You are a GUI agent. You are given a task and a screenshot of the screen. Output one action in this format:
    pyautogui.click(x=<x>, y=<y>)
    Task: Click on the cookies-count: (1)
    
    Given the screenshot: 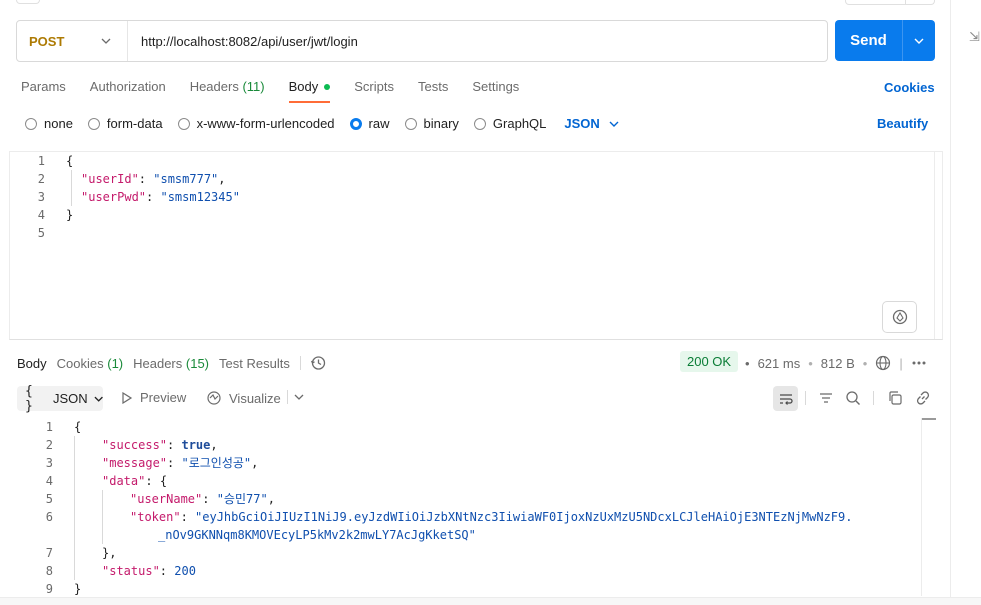 What is the action you would take?
    pyautogui.click(x=115, y=363)
    